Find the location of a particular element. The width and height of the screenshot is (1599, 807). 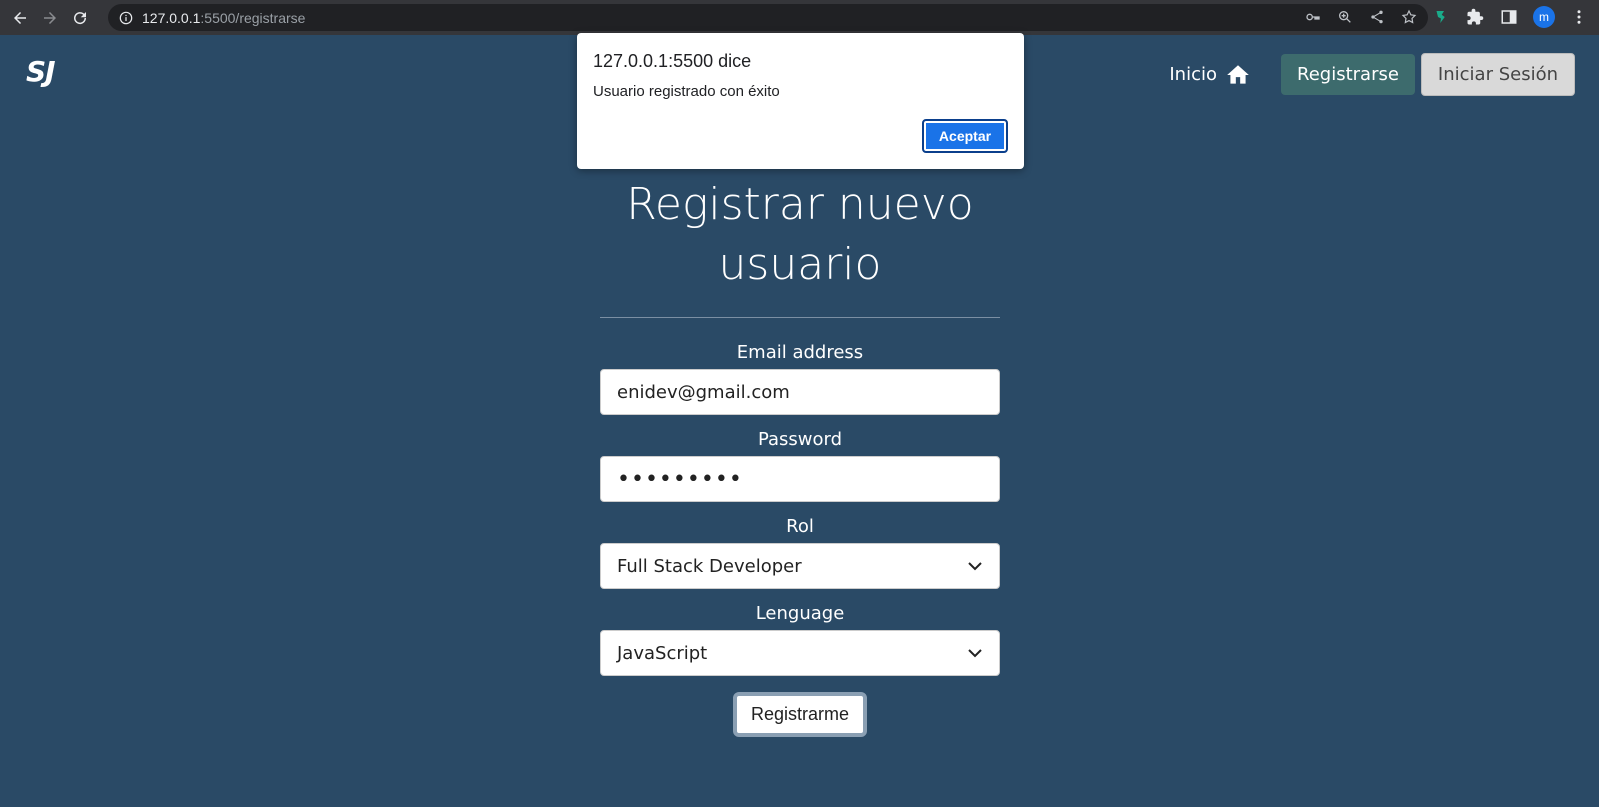

role-value: Full Stack Developer is located at coordinates (709, 566).